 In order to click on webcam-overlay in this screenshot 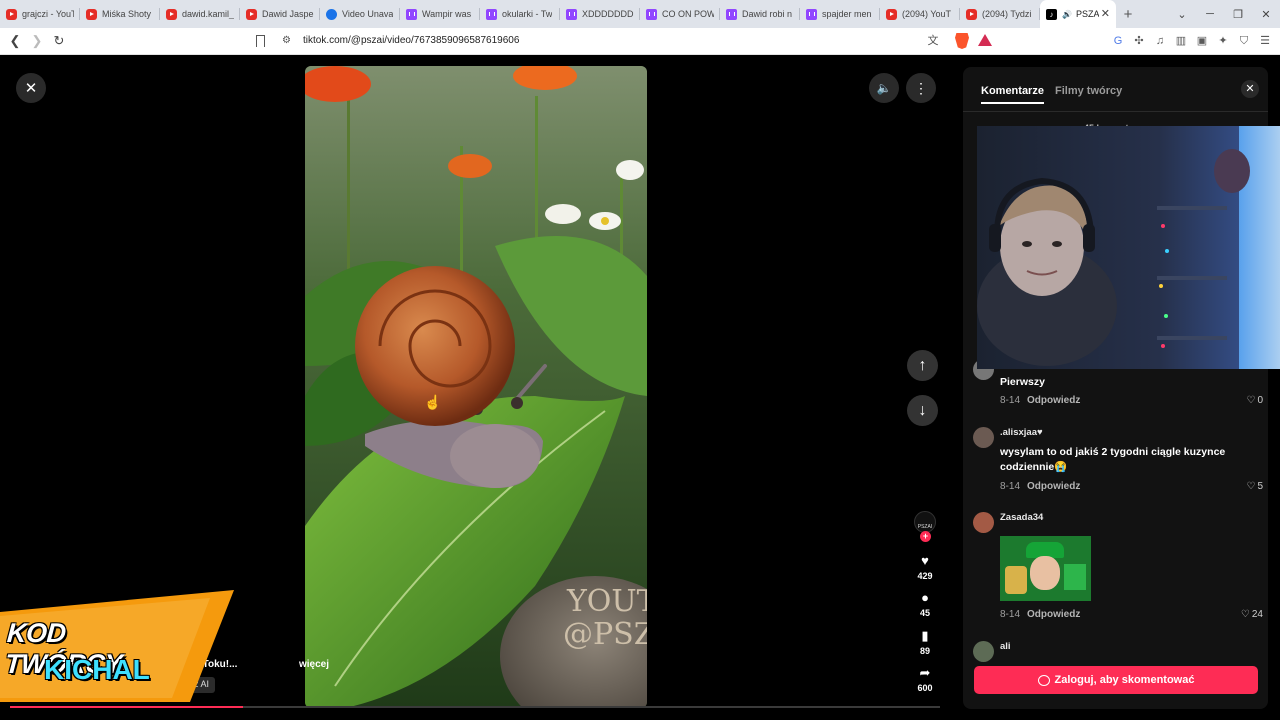, I will do `click(1128, 247)`.